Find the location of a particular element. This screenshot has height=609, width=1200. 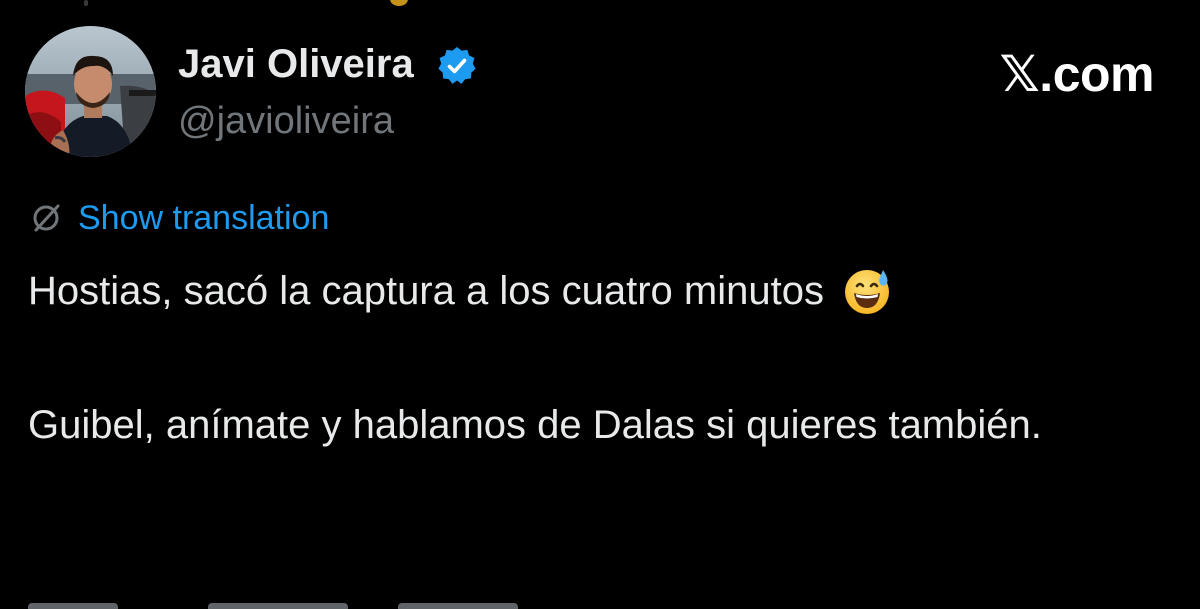

timestamp-remnant is located at coordinates (328, 605).